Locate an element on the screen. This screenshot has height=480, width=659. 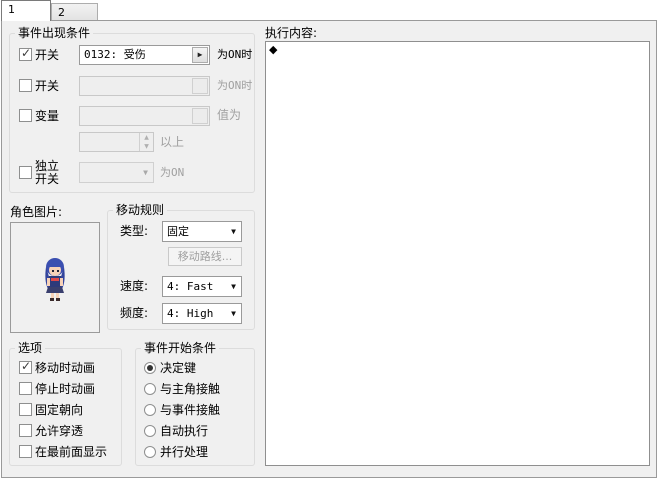
contents-title: 执行内容: is located at coordinates (291, 33).